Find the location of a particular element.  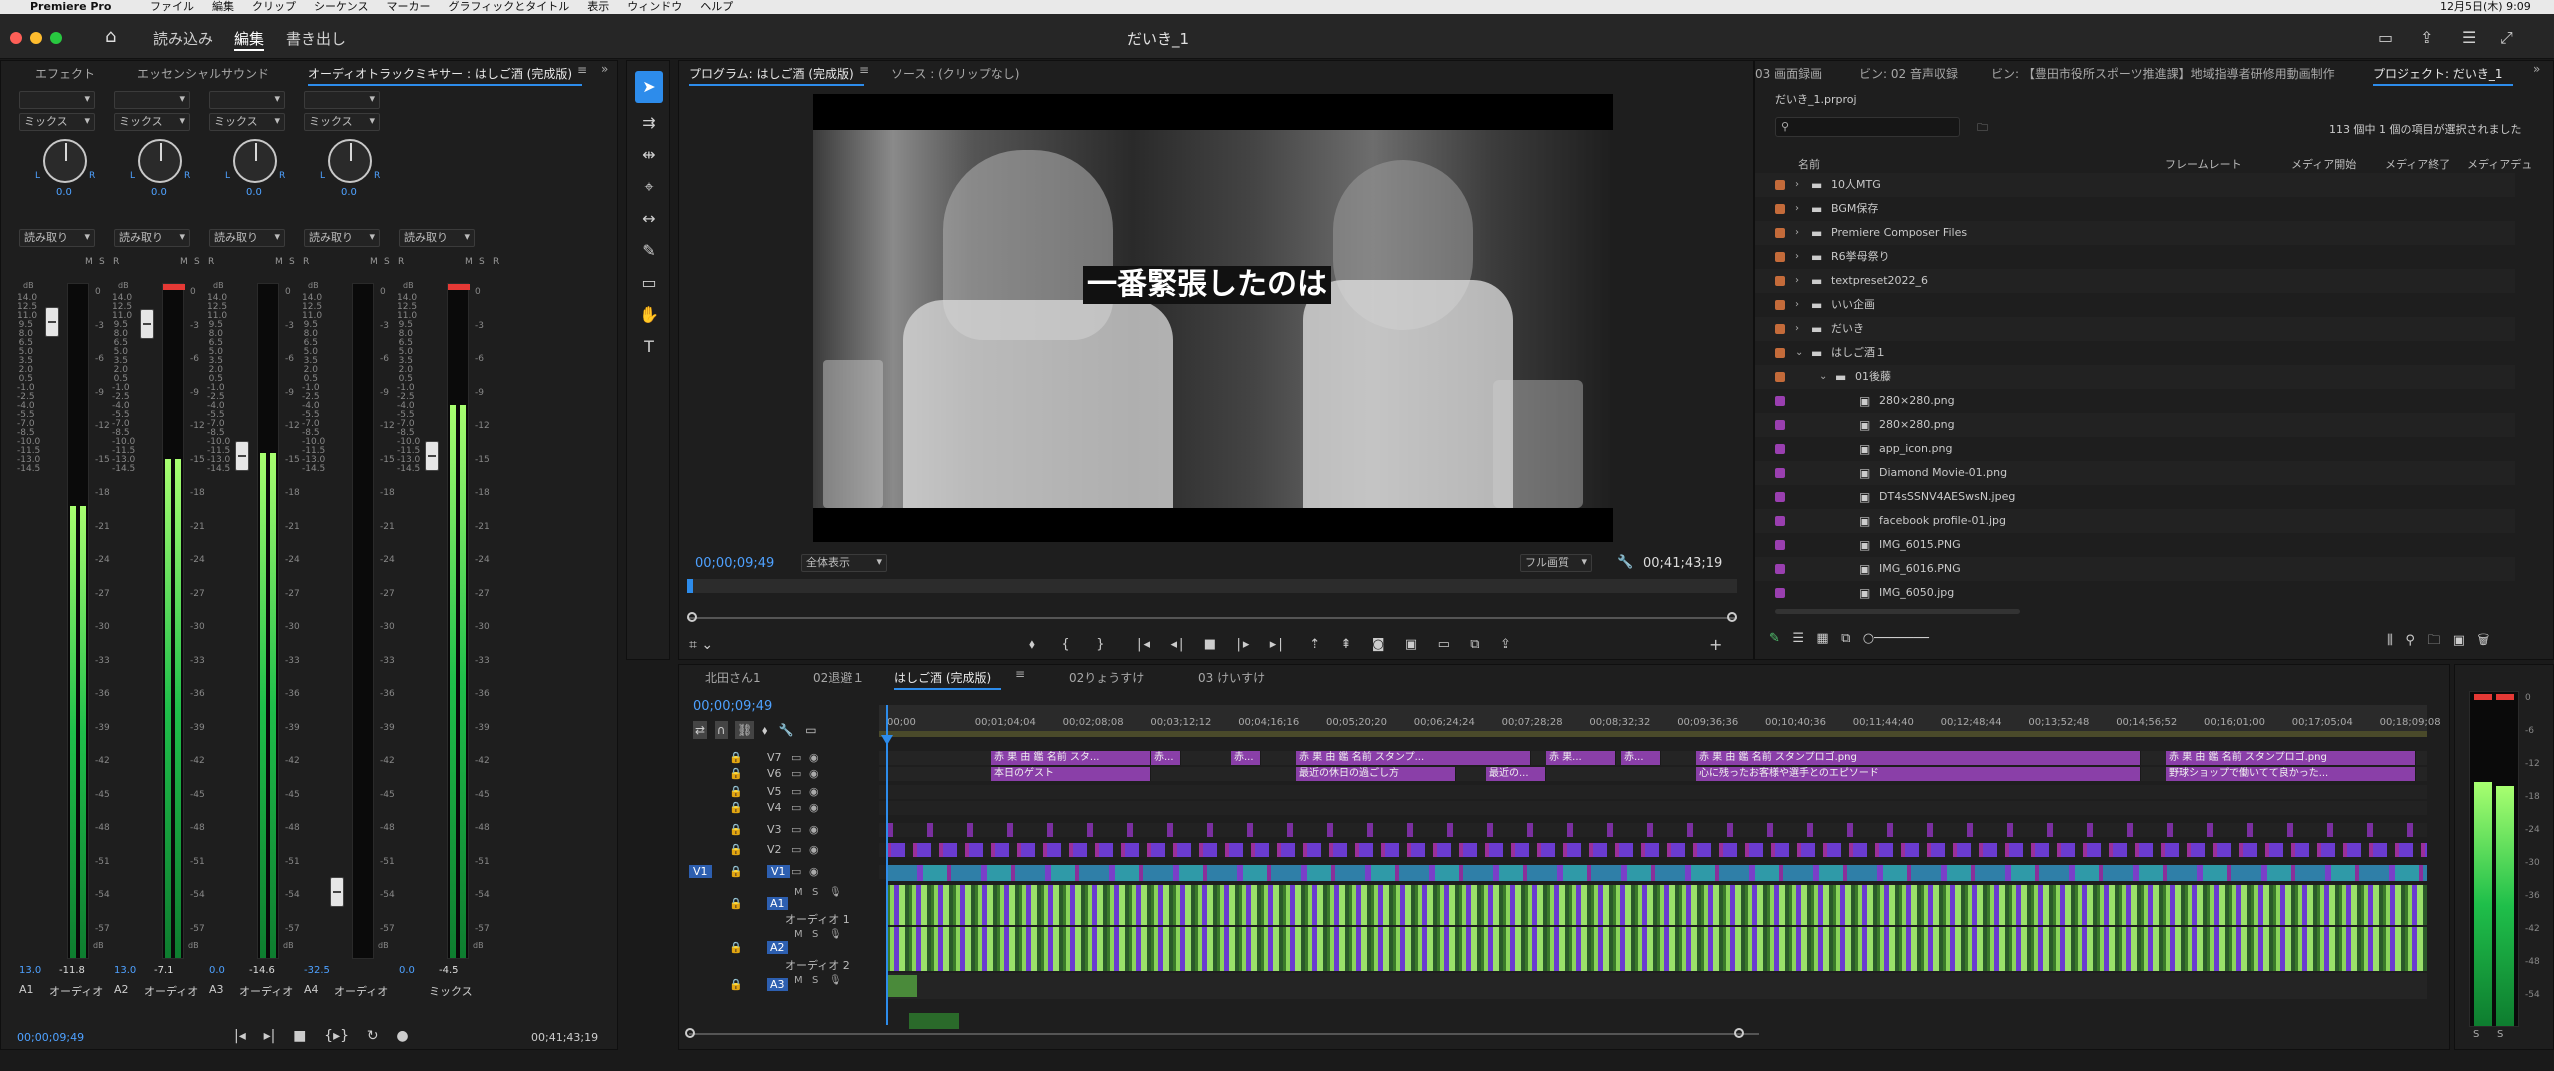

column-name: 名前 is located at coordinates (1809, 164).